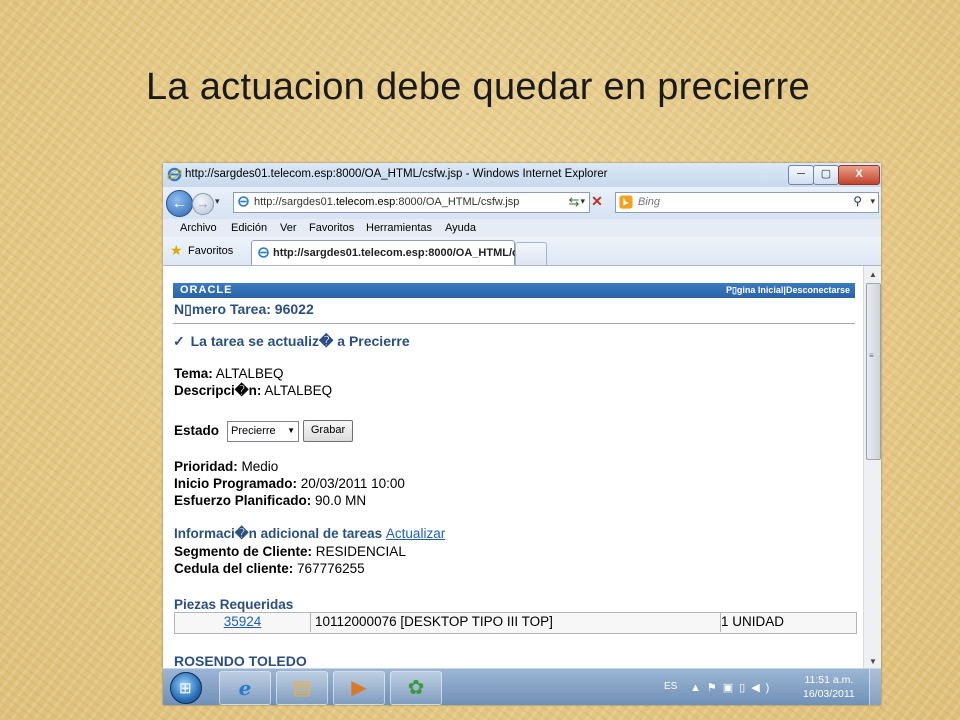  I want to click on grabar-button: Grabar, so click(328, 431).